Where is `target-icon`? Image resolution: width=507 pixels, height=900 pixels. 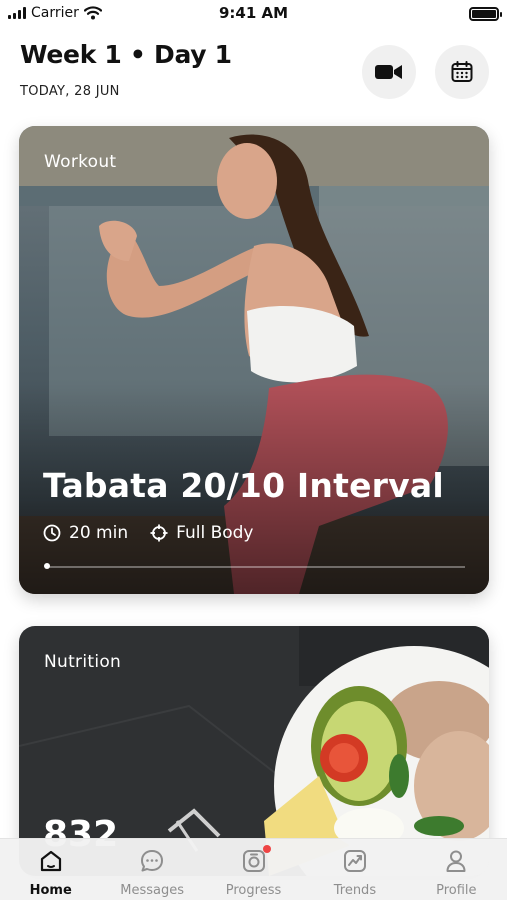 target-icon is located at coordinates (159, 533).